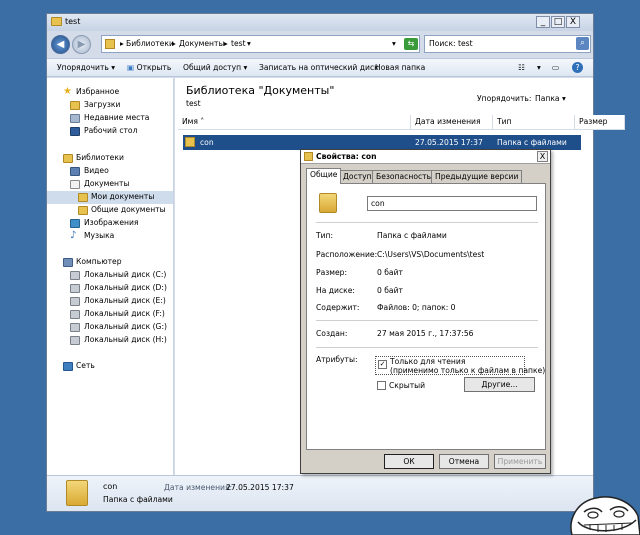 This screenshot has width=640, height=535. What do you see at coordinates (425, 157) in the screenshot?
I see `dialog-title-bar: Свойства: con X` at bounding box center [425, 157].